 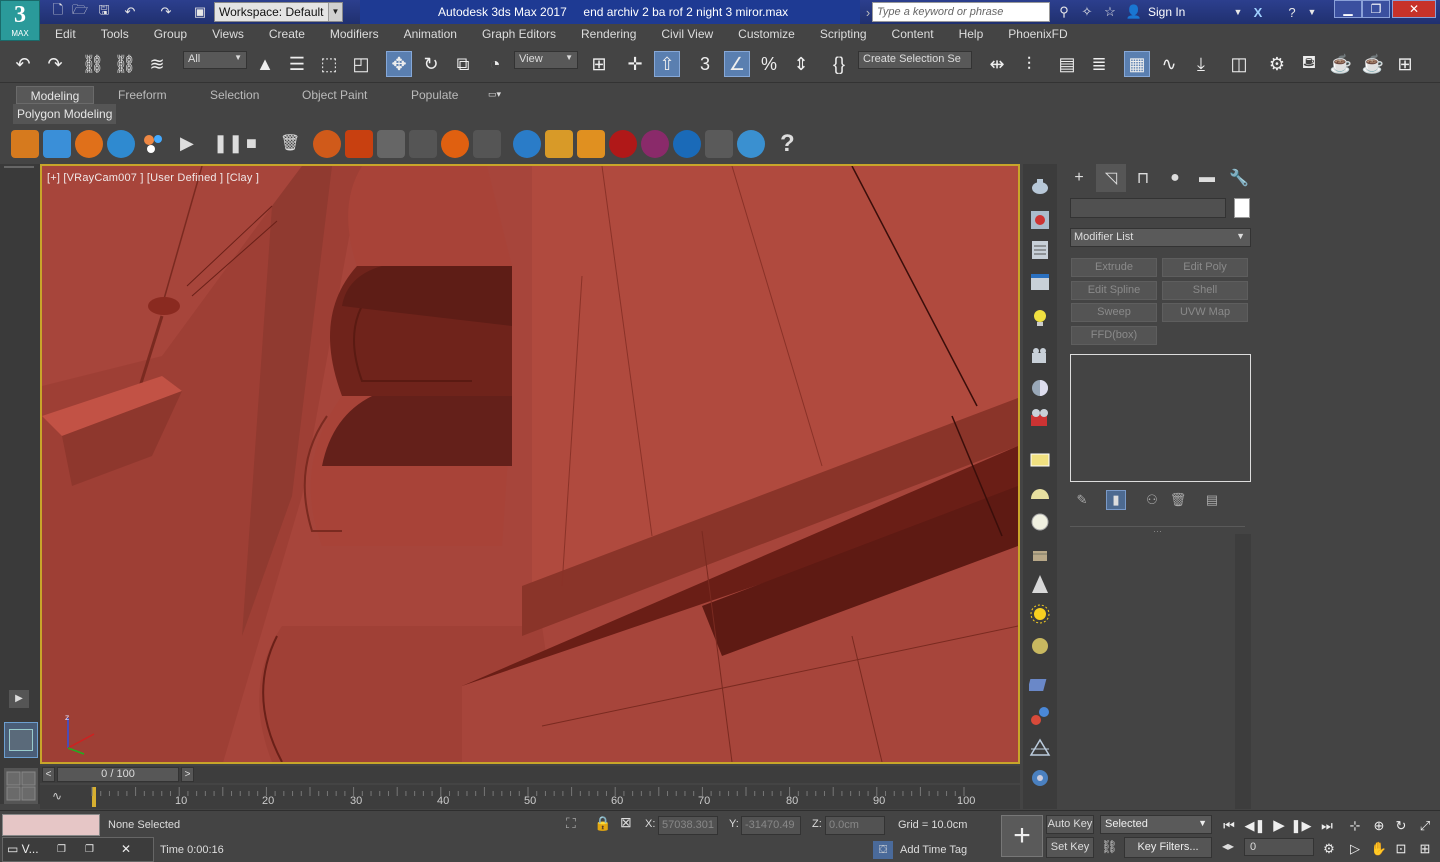 What do you see at coordinates (1355, 849) in the screenshot?
I see `field-of-view-icon: ▷` at bounding box center [1355, 849].